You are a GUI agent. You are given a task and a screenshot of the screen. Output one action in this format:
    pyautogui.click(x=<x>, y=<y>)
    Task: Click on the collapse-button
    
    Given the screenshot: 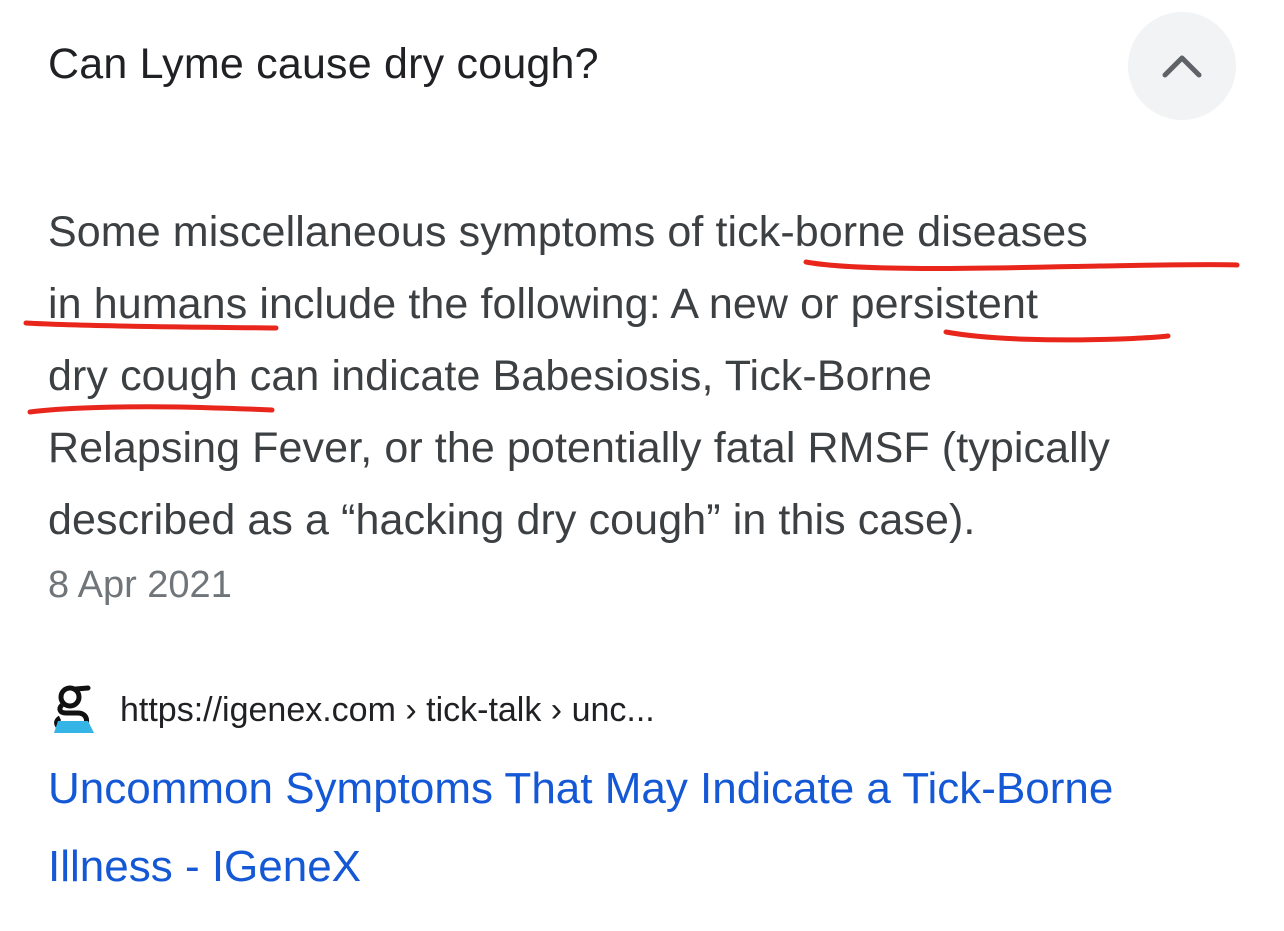 What is the action you would take?
    pyautogui.click(x=1182, y=66)
    